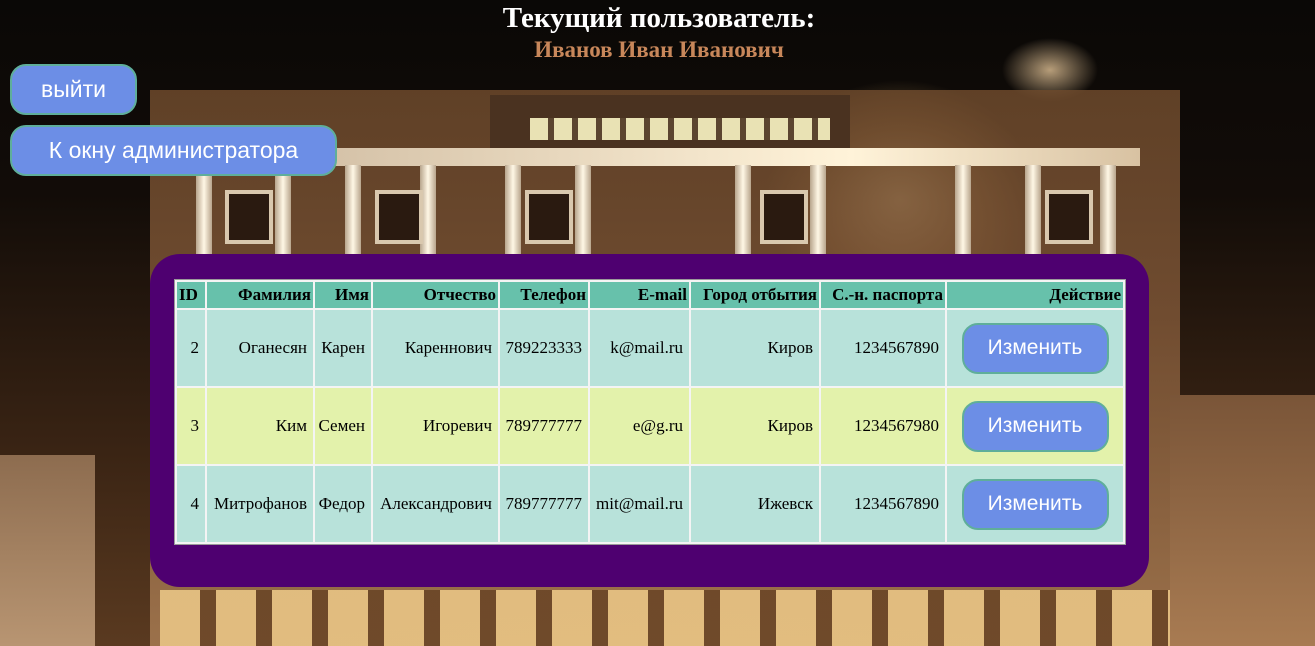  Describe the element at coordinates (755, 504) in the screenshot. I see `cell-departure-city: Ижевск` at that location.